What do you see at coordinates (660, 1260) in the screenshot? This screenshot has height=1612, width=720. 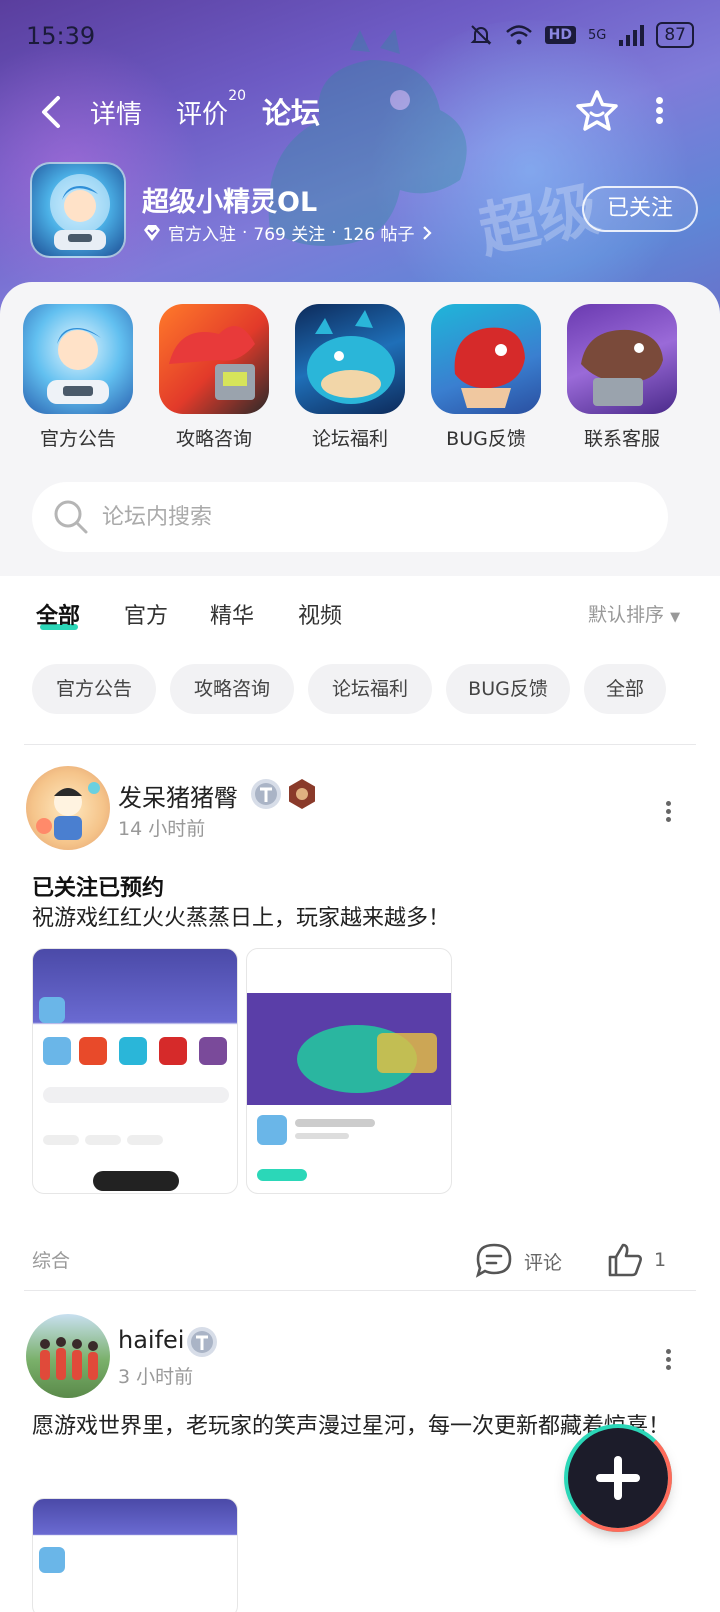 I see `like-count: 1` at bounding box center [660, 1260].